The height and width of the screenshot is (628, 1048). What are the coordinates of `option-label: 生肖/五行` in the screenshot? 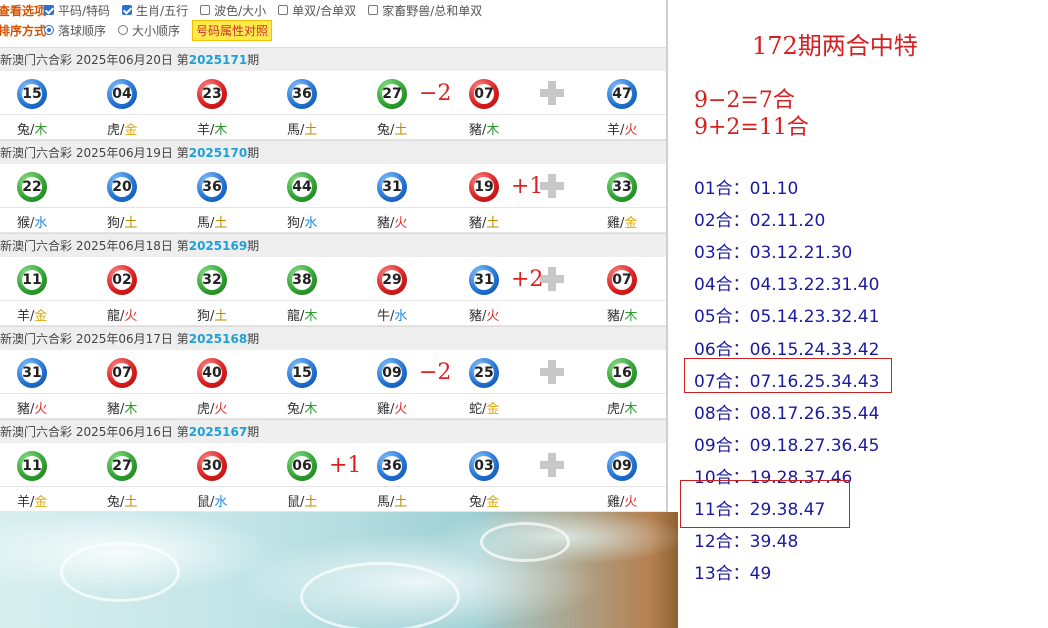 It's located at (162, 10).